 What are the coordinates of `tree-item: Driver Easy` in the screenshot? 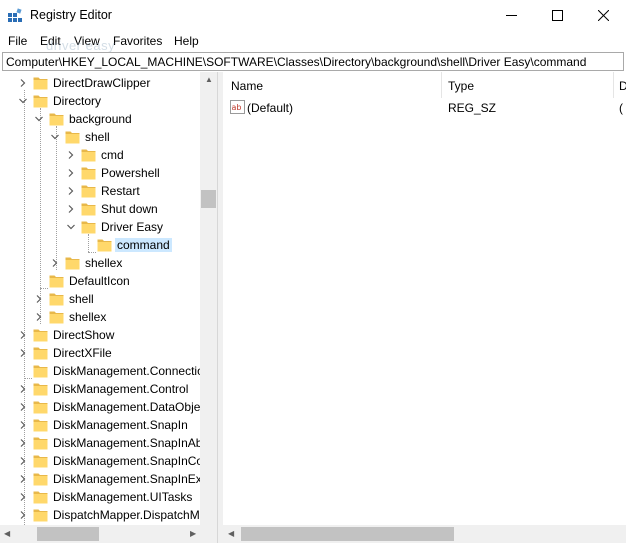 It's located at (100, 227).